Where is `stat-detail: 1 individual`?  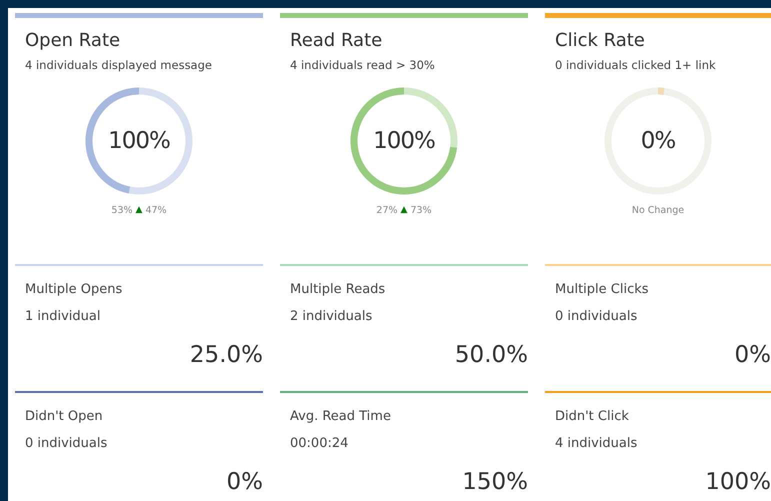 stat-detail: 1 individual is located at coordinates (63, 316).